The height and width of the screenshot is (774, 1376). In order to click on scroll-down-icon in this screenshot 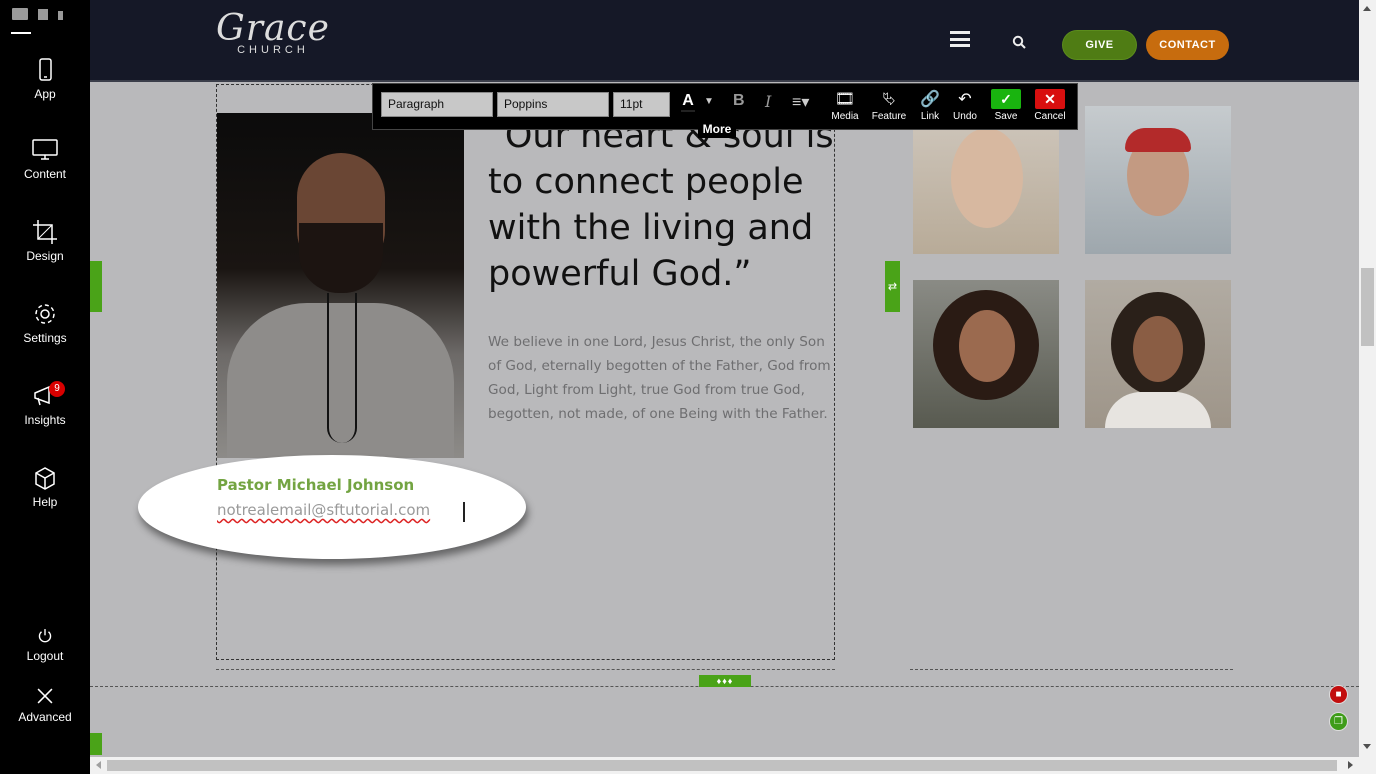, I will do `click(1367, 746)`.